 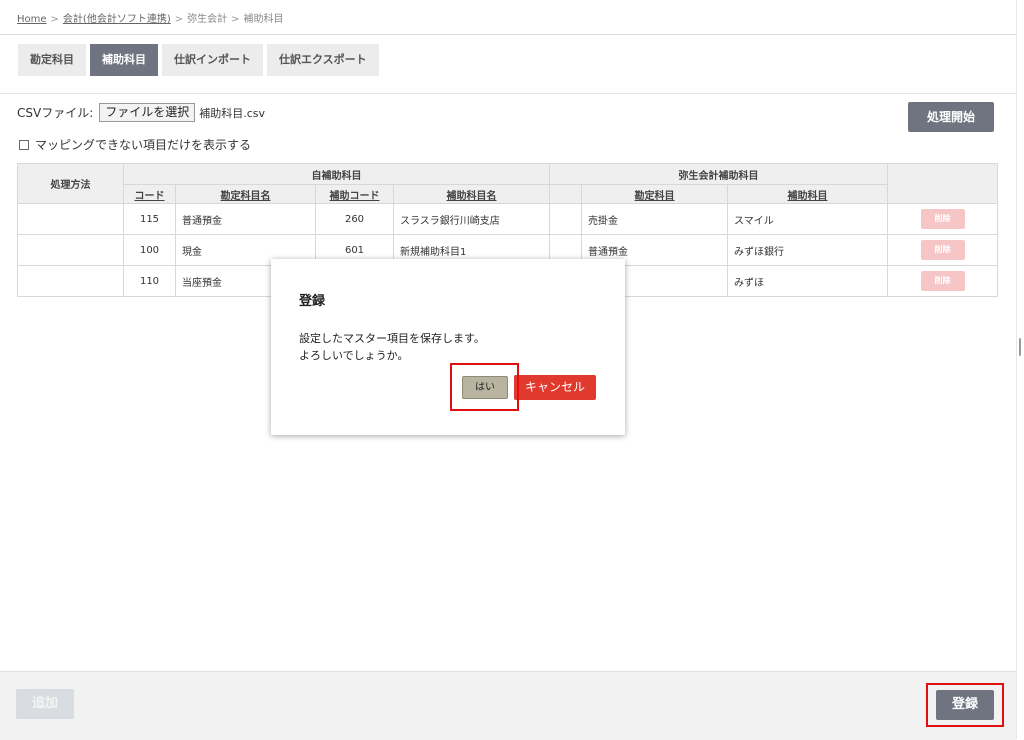 I want to click on header-sub-name: 補助科目名, so click(x=471, y=194).